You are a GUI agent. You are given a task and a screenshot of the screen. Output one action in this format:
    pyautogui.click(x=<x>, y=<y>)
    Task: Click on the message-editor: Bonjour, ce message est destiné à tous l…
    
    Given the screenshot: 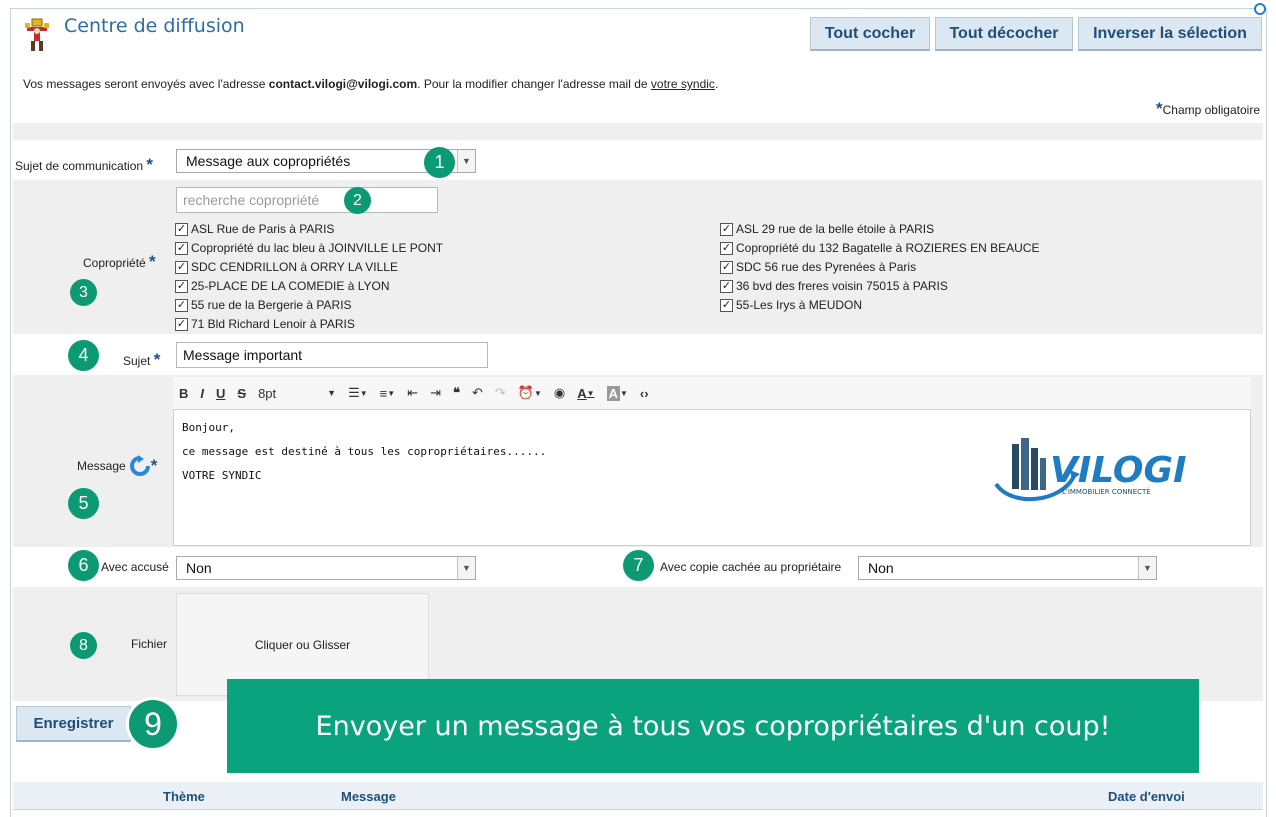 What is the action you would take?
    pyautogui.click(x=712, y=477)
    